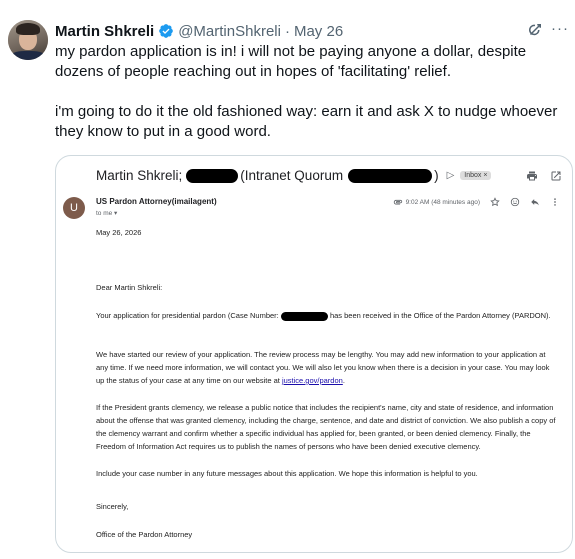 This screenshot has width=575, height=559. I want to click on email-meta: 9:02 AM (48 minutes ago), so click(476, 202).